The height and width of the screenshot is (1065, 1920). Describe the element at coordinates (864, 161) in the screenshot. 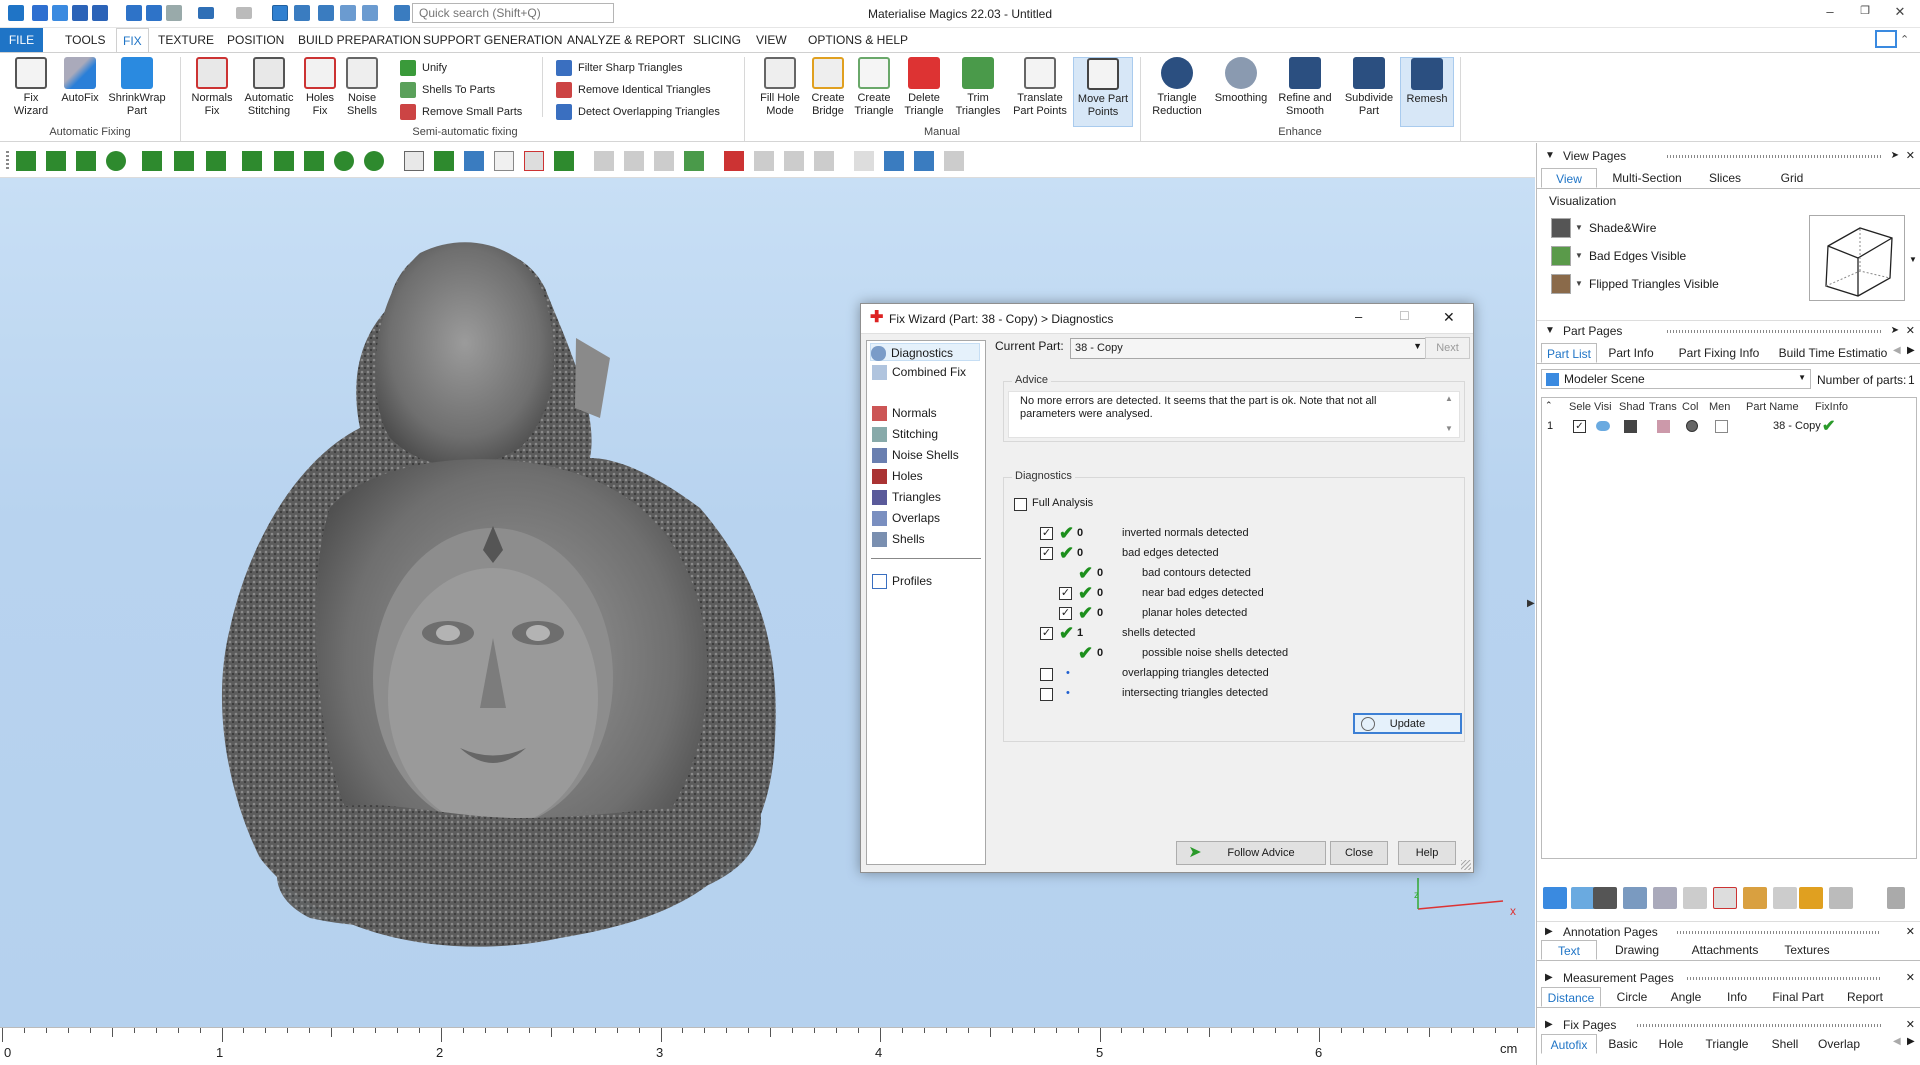

I see `triangle-tool-8-icon` at that location.